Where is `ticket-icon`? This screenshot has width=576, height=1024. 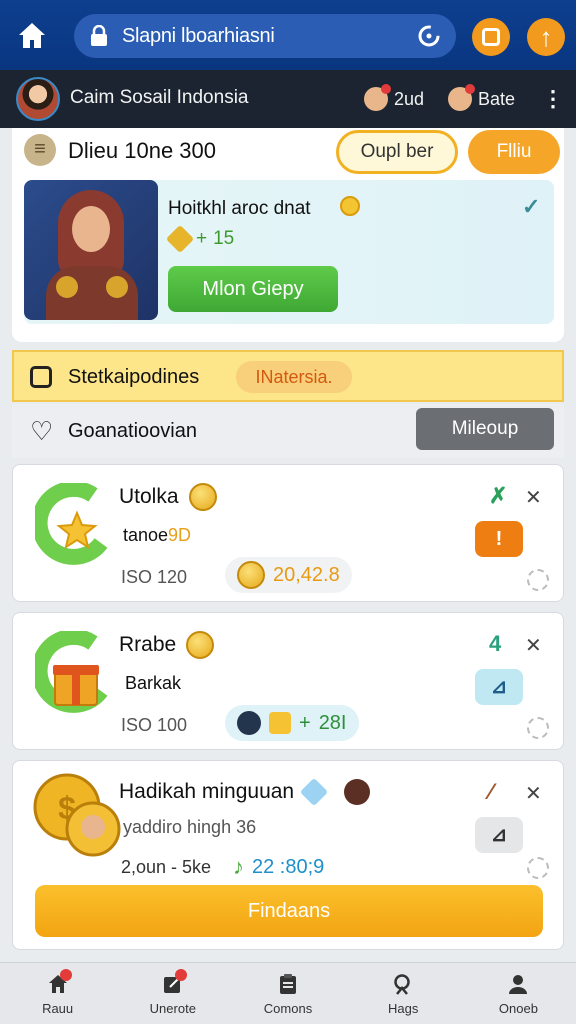
ticket-icon is located at coordinates (280, 723).